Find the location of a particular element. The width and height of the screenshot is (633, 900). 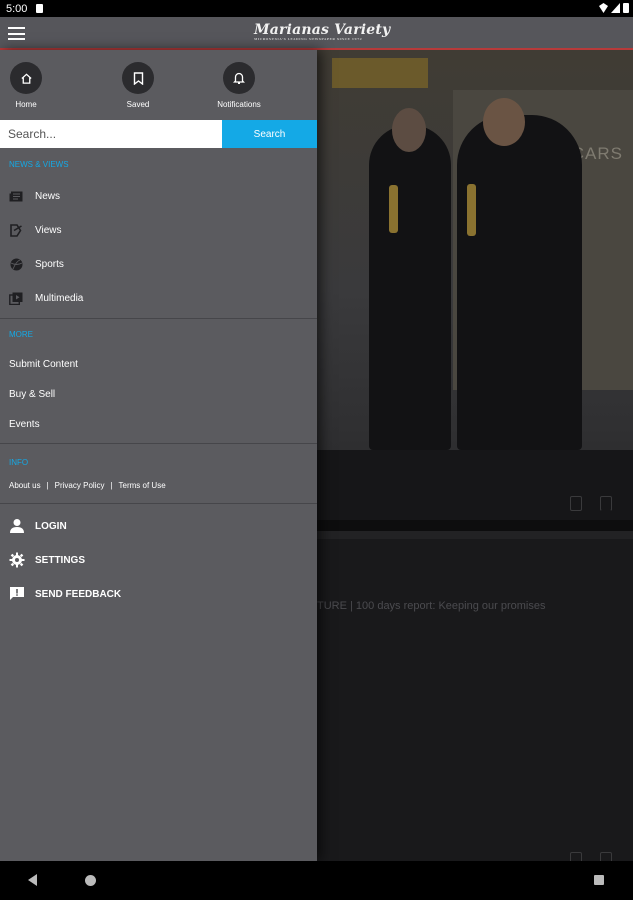

system-nav-bar is located at coordinates (316, 880).